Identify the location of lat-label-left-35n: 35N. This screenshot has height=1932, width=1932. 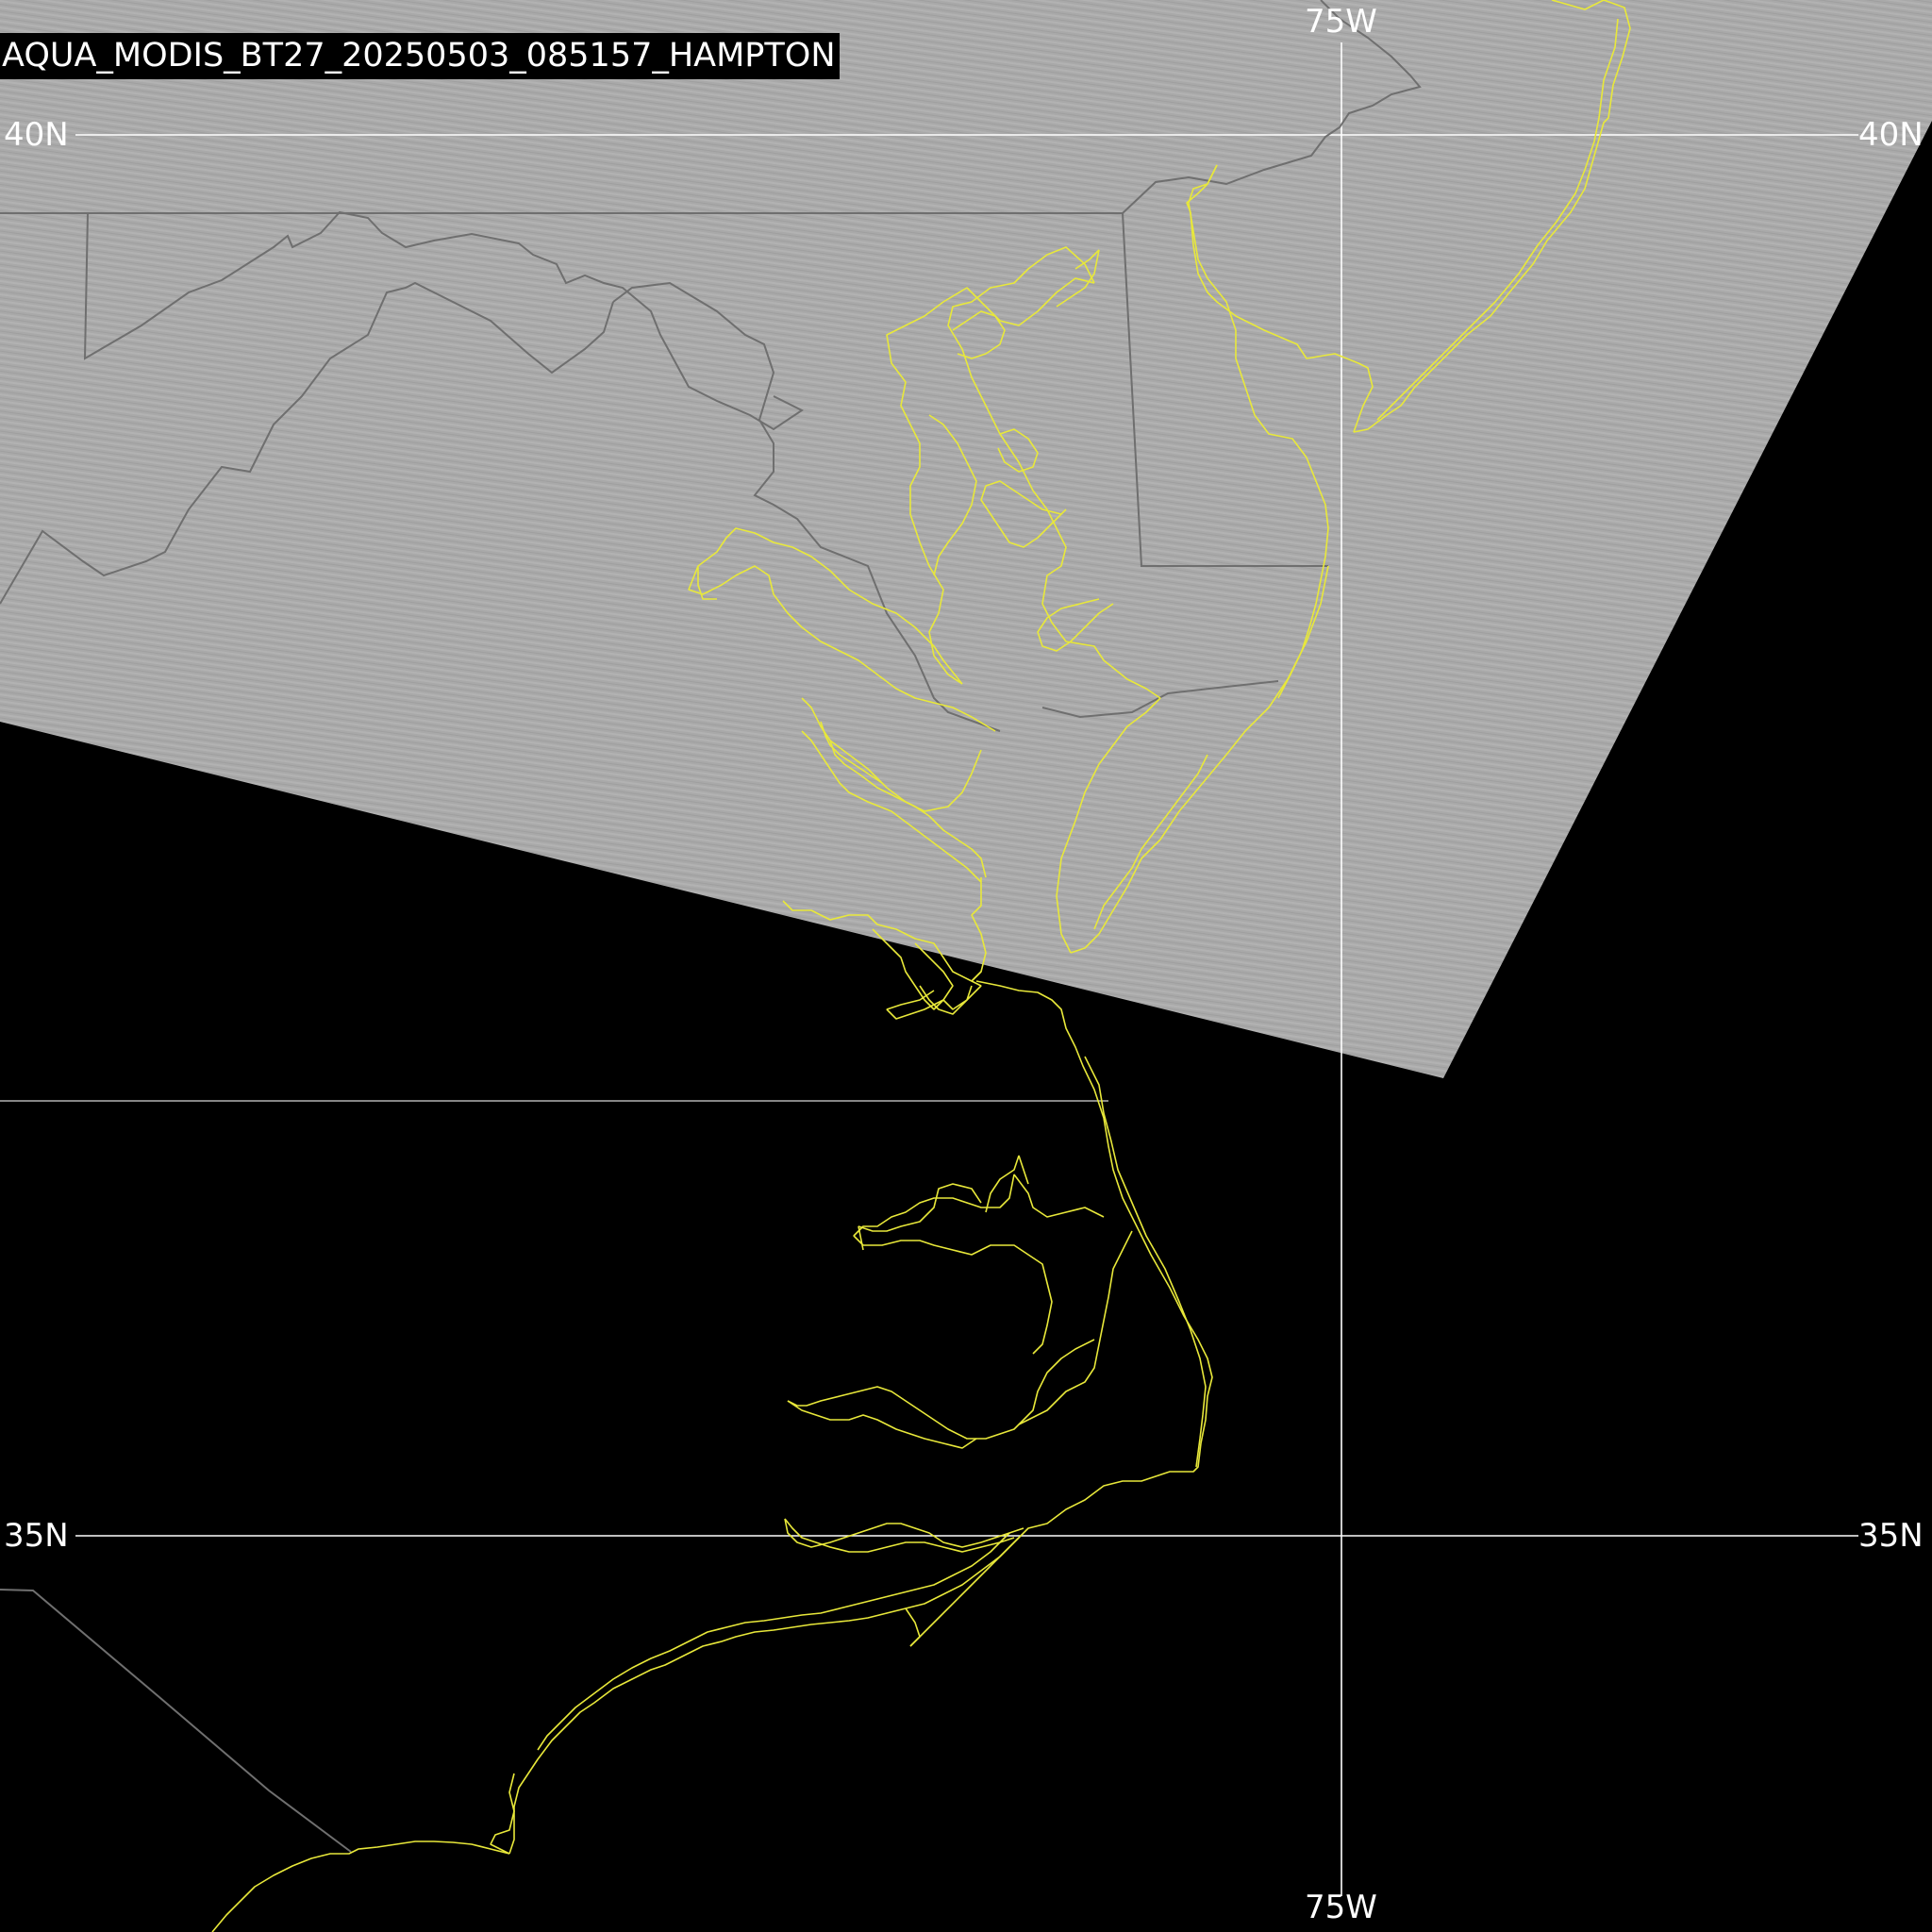
(37, 1536).